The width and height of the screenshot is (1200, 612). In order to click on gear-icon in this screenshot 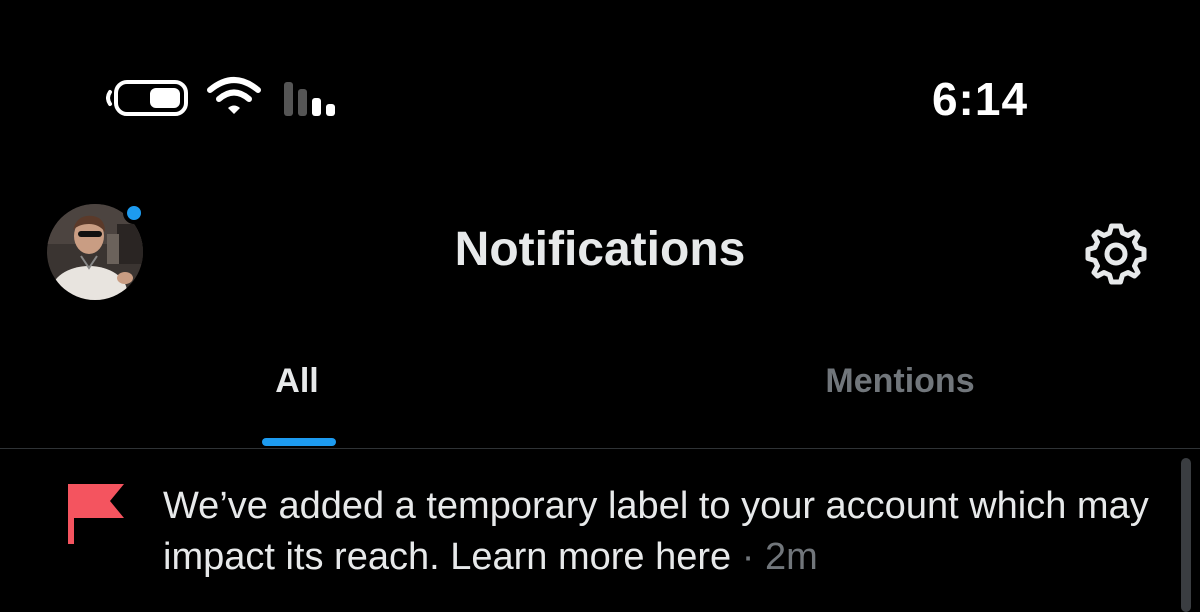, I will do `click(1116, 254)`.